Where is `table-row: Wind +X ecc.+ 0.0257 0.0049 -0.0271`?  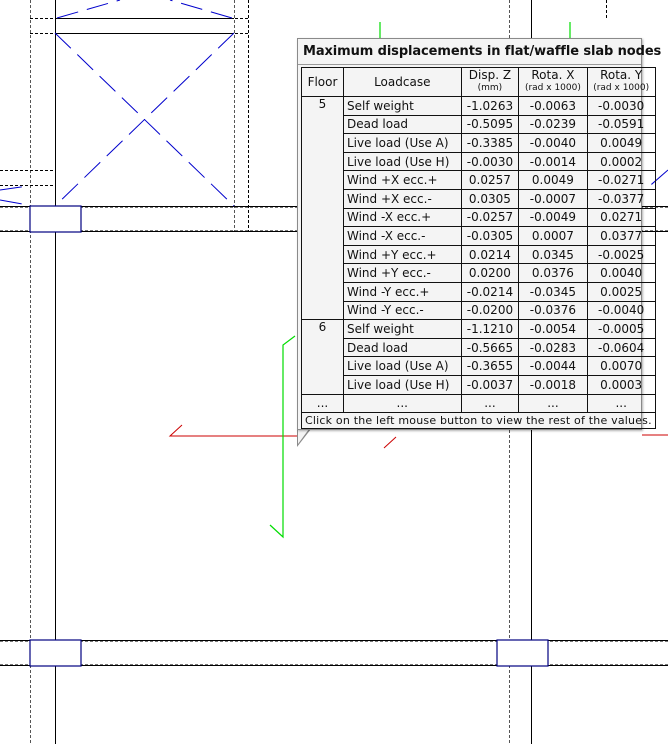 table-row: Wind +X ecc.+ 0.0257 0.0049 -0.0271 is located at coordinates (479, 180).